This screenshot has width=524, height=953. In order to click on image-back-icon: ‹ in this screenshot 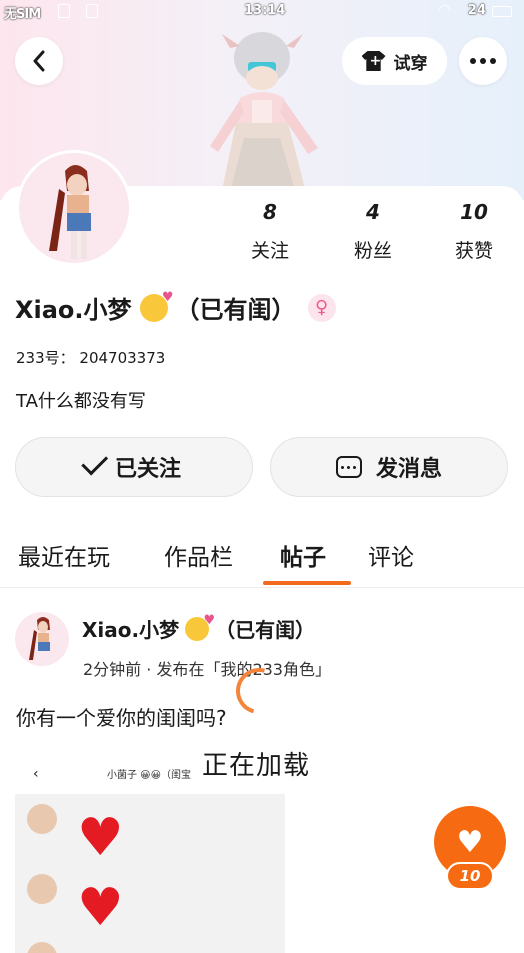, I will do `click(36, 774)`.